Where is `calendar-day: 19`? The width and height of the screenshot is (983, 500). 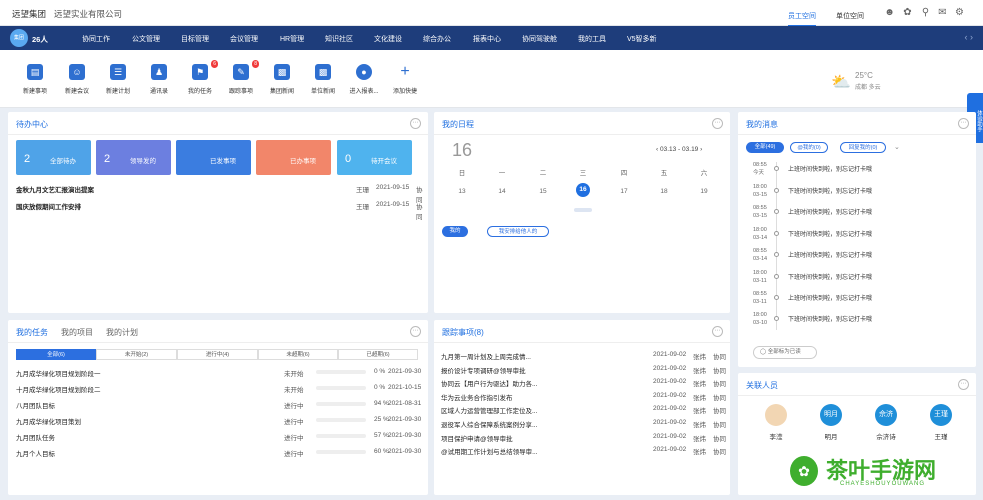 calendar-day: 19 is located at coordinates (704, 191).